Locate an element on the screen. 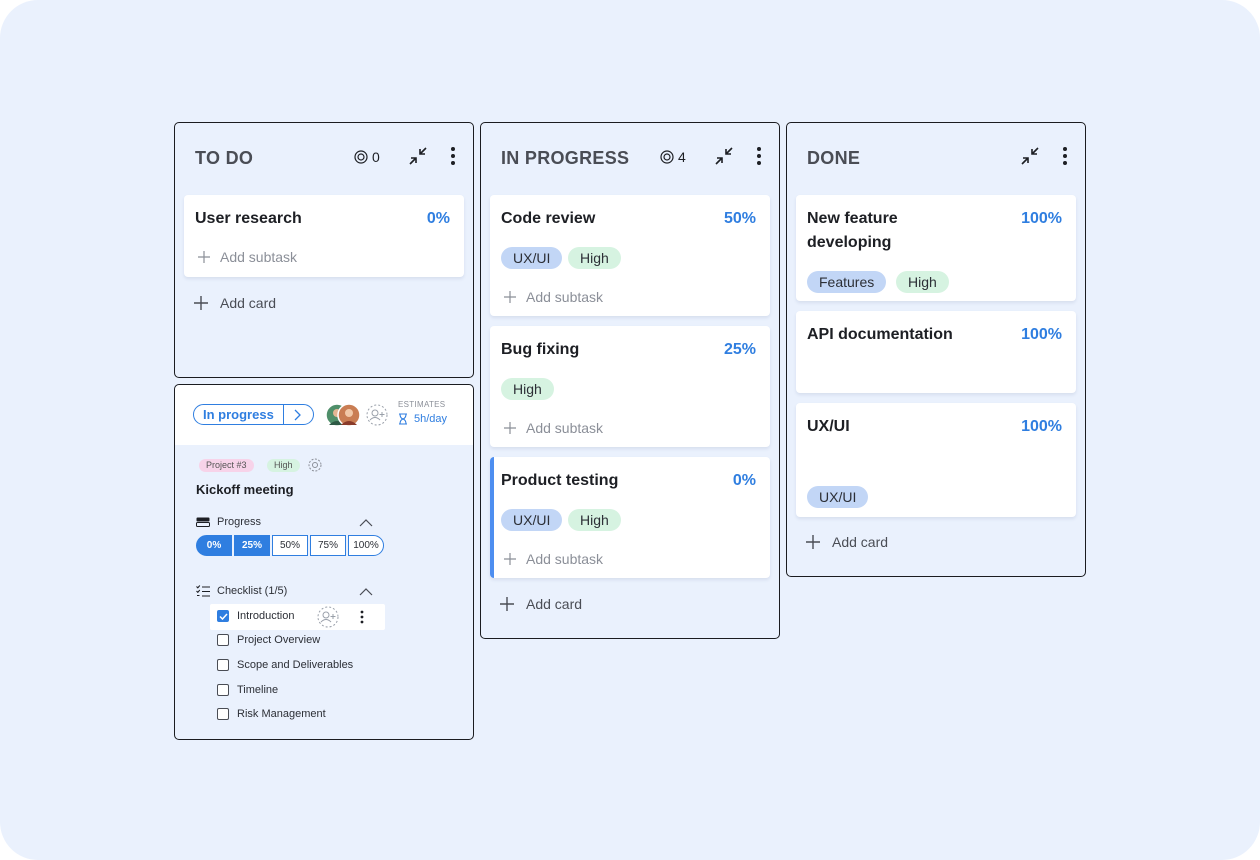 The height and width of the screenshot is (860, 1260). progress-option: 50% is located at coordinates (290, 545).